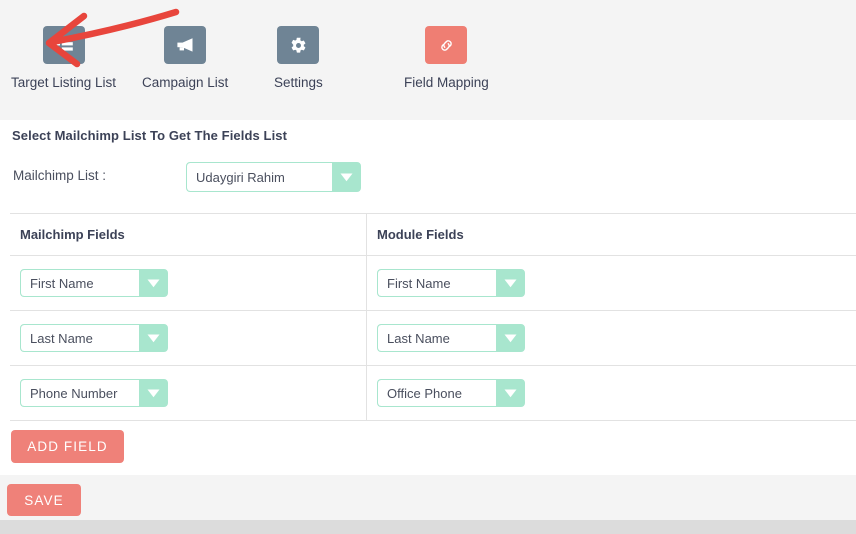 The width and height of the screenshot is (856, 534). I want to click on module-field-cell: Office Phone, so click(611, 393).